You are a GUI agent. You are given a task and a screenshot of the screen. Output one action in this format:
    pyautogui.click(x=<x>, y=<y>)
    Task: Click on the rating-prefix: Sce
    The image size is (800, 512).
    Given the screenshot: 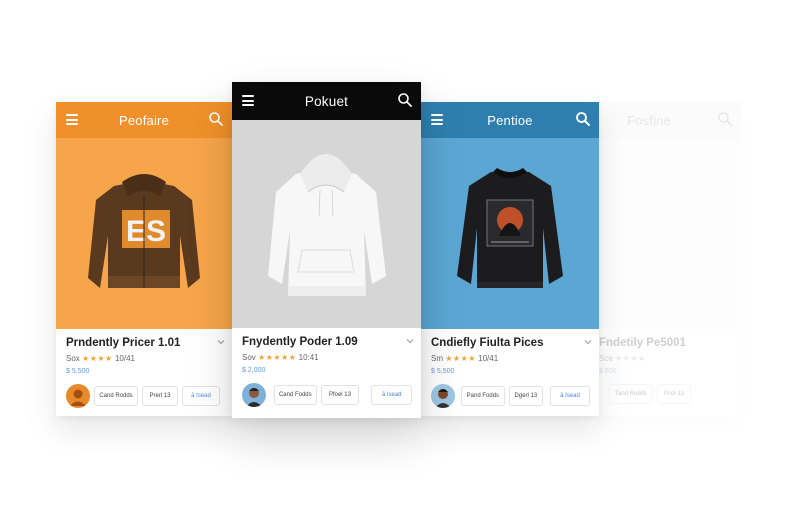 What is the action you would take?
    pyautogui.click(x=606, y=358)
    